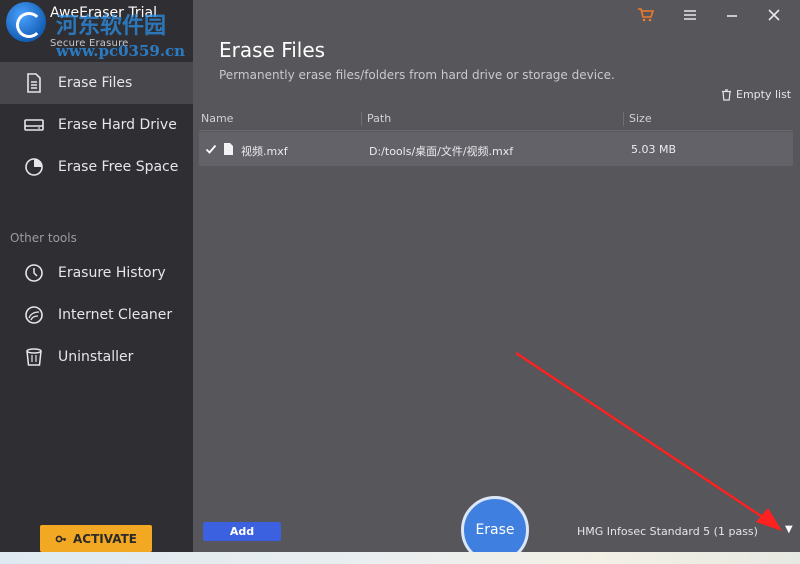 The width and height of the screenshot is (800, 564). What do you see at coordinates (648, 441) in the screenshot?
I see `annotation-arrow-icon` at bounding box center [648, 441].